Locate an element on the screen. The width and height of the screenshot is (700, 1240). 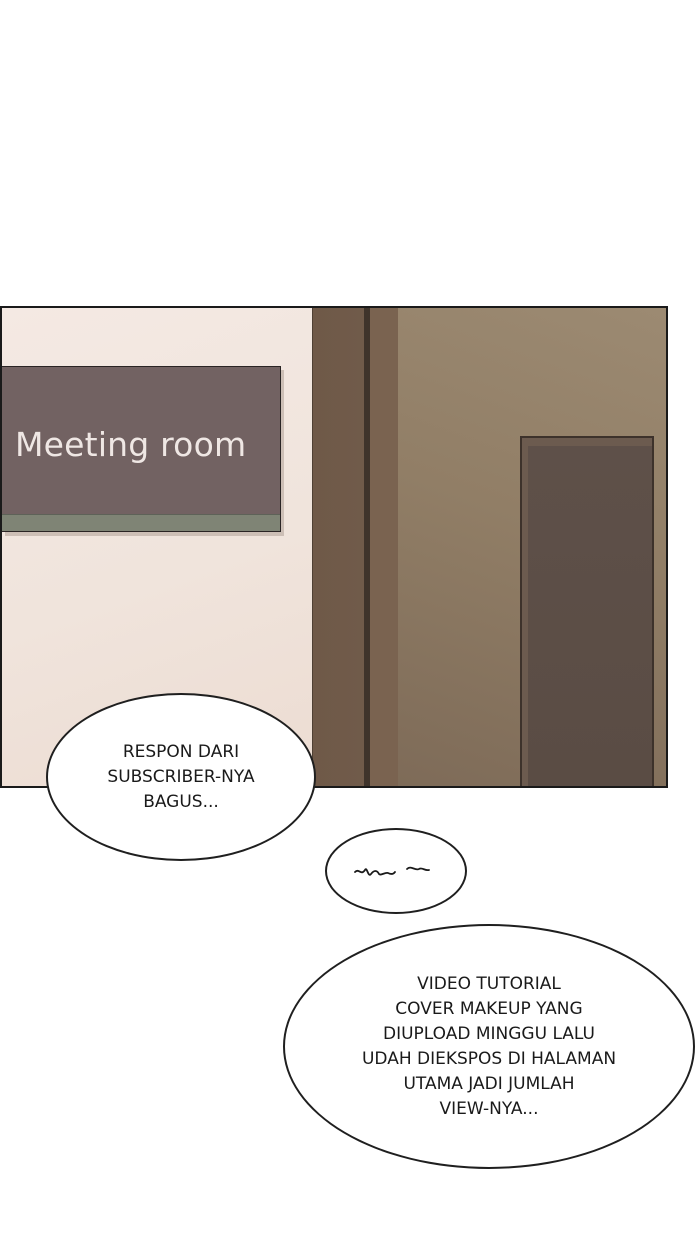
sign-label: Meeting room is located at coordinates (131, 444).